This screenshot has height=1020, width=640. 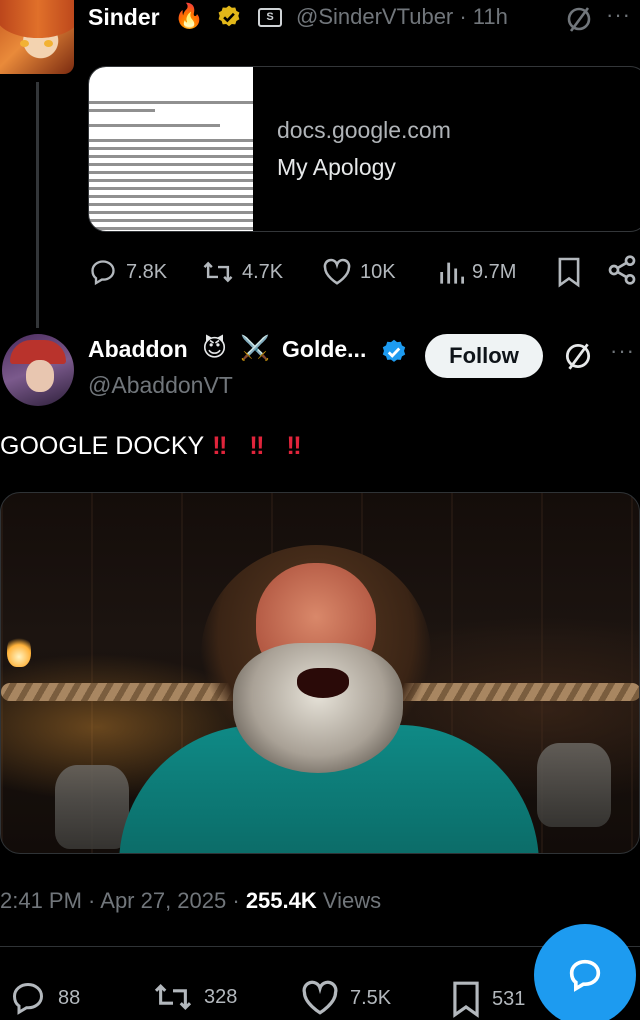 I want to click on devil-emoji: 😈, so click(x=215, y=348).